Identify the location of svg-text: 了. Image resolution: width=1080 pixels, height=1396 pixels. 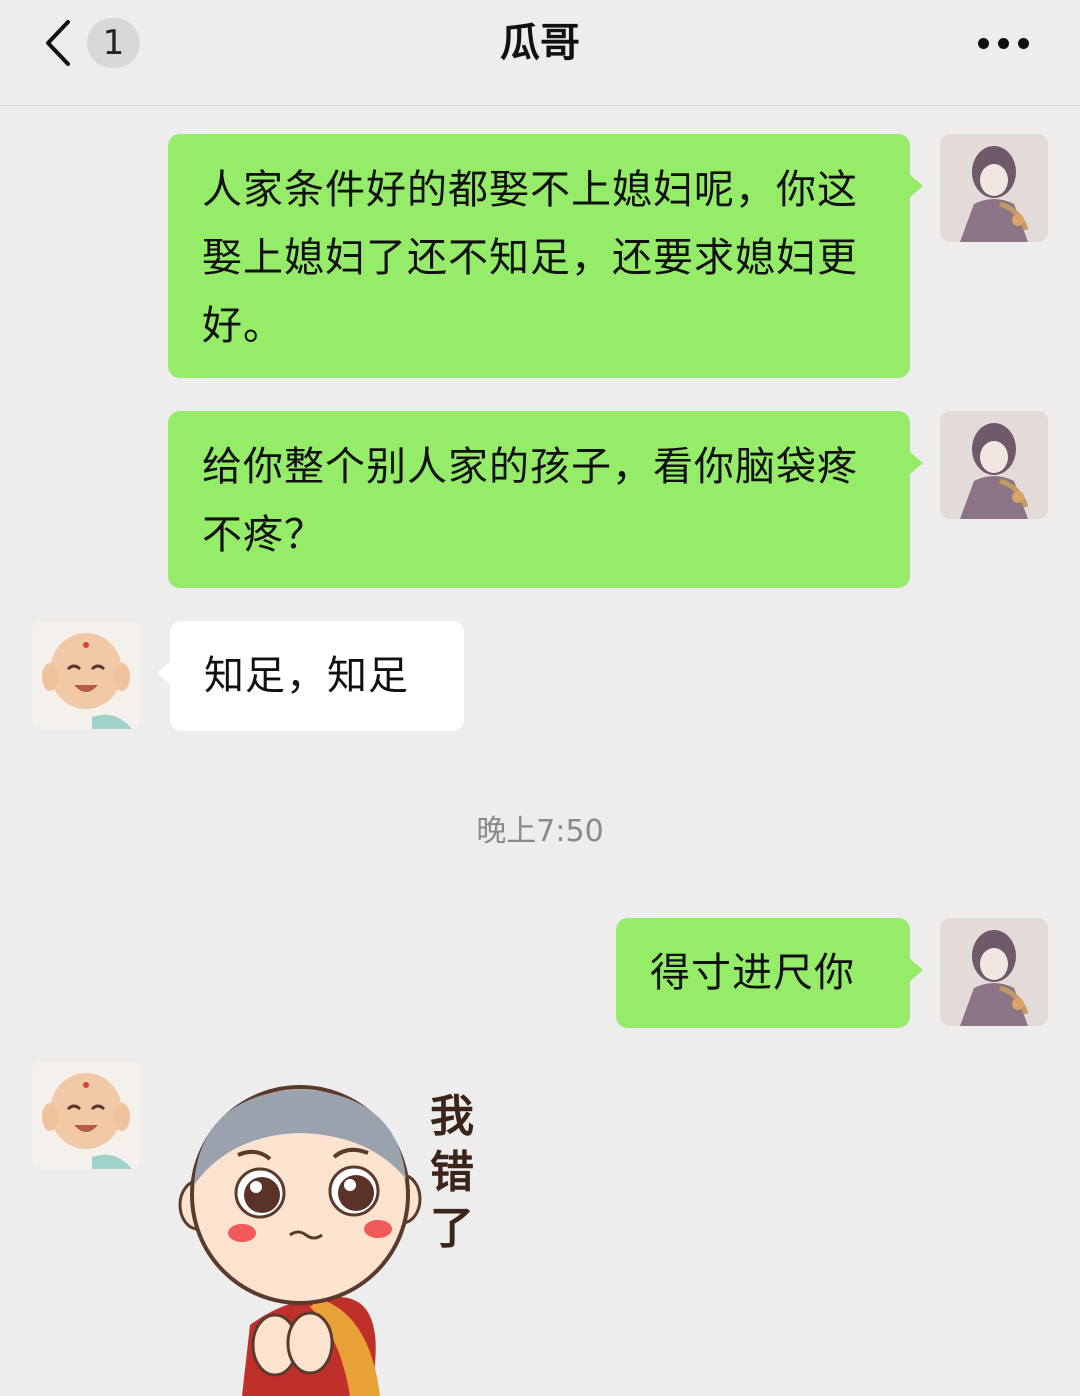
(452, 1228).